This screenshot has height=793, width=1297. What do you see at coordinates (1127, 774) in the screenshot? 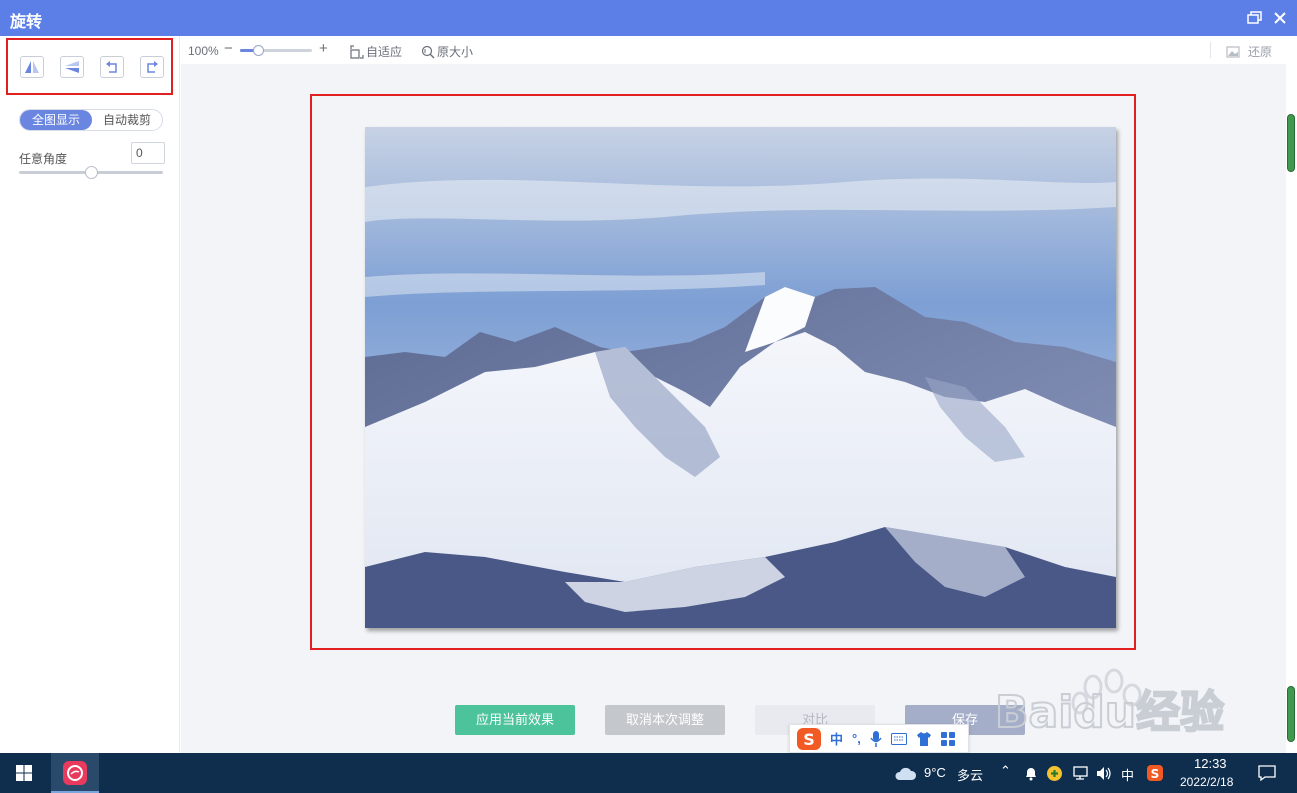
I see `input-language-indicator: 中` at bounding box center [1127, 774].